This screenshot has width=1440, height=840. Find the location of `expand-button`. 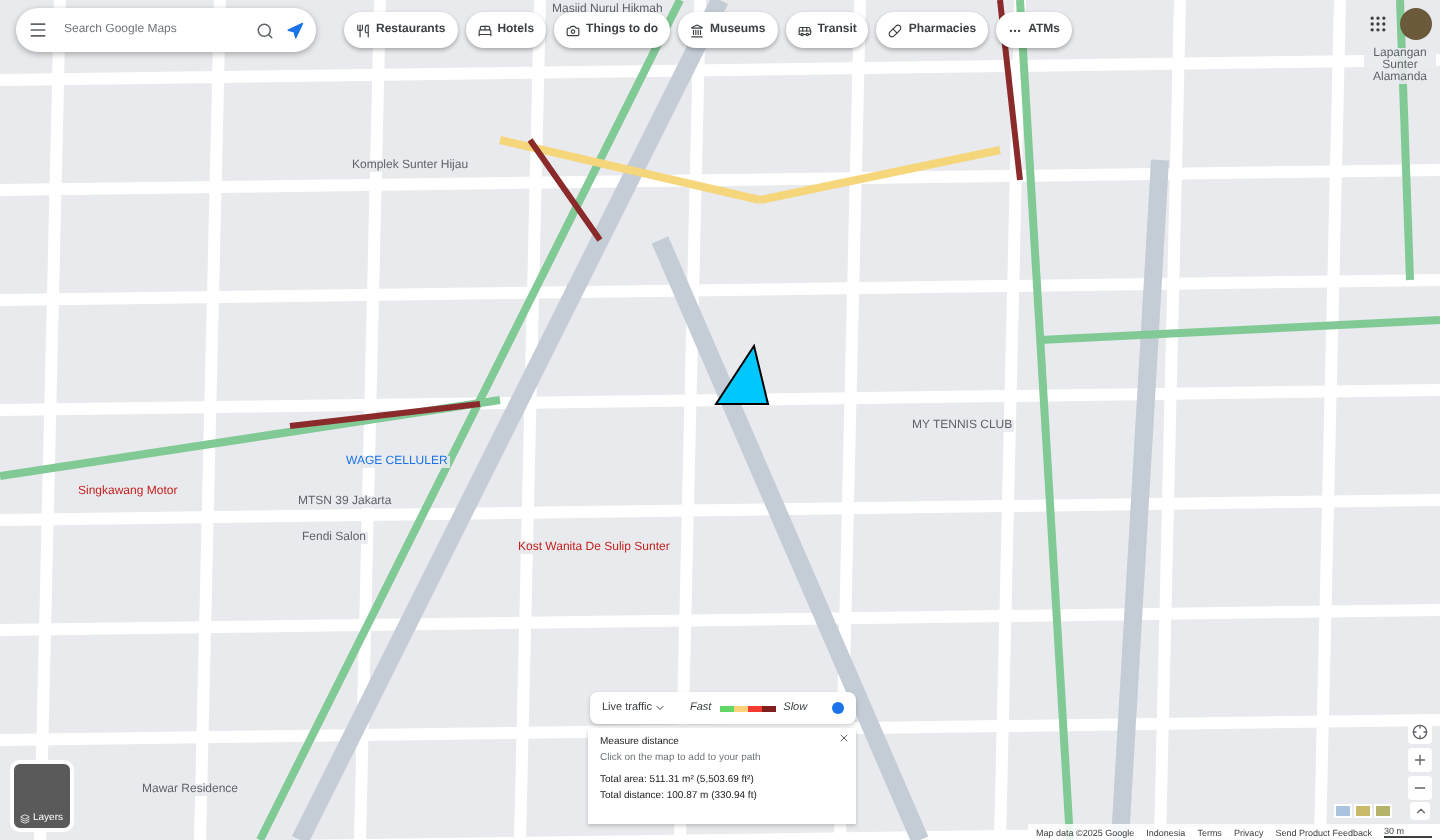

expand-button is located at coordinates (1420, 811).